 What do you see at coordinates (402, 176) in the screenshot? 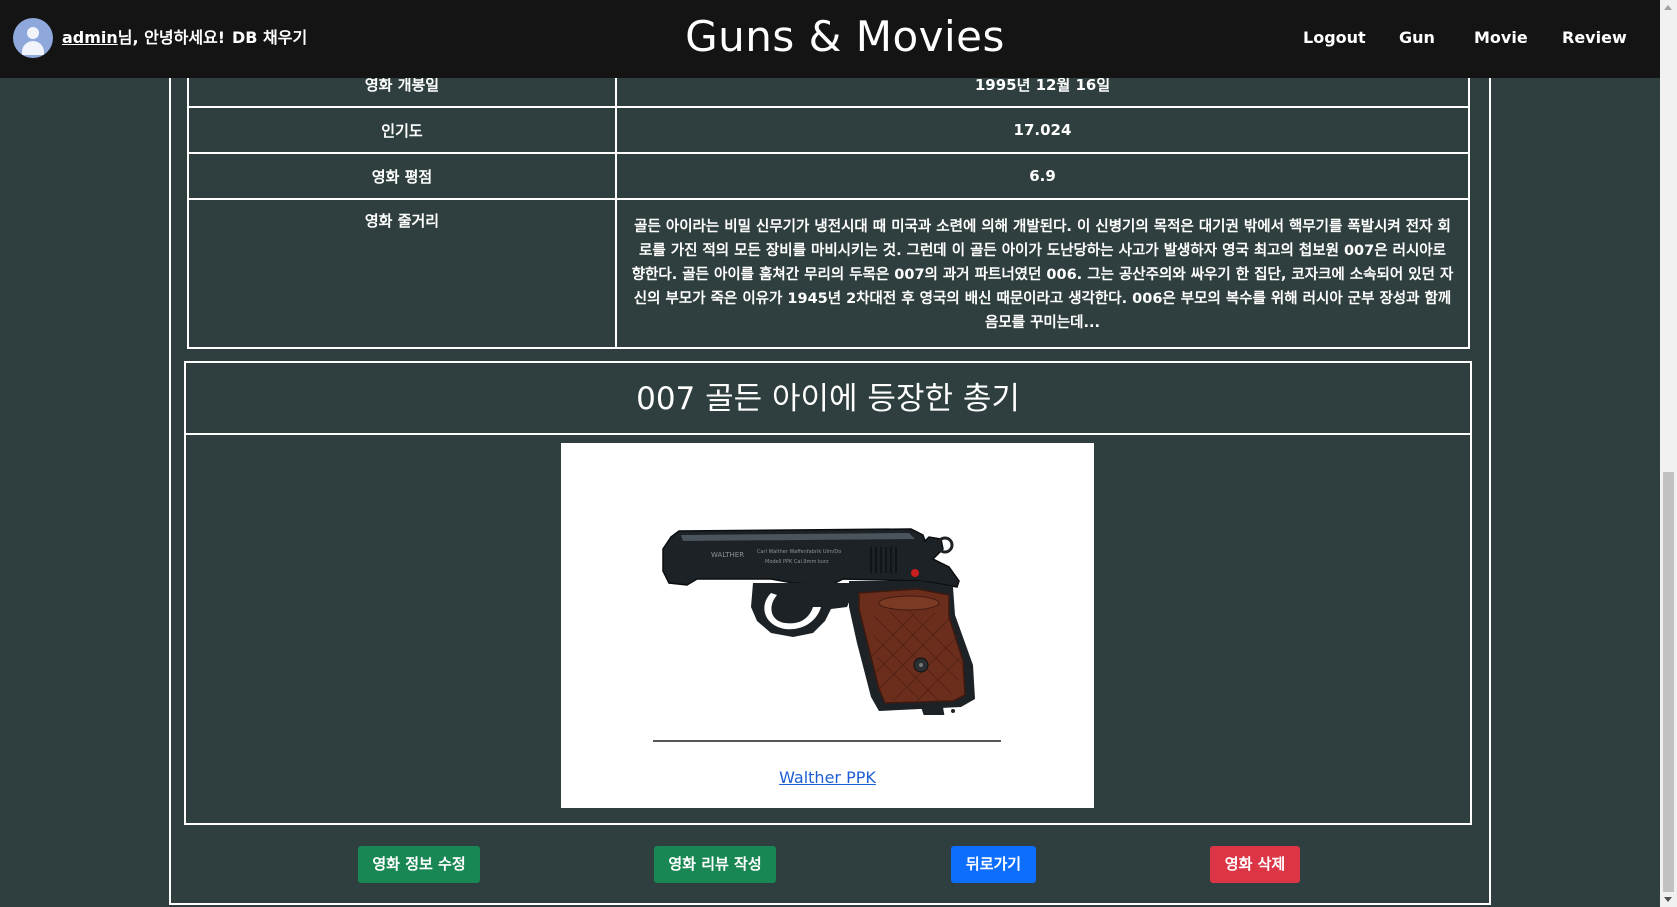
I see `rating-label: 영화 평점` at bounding box center [402, 176].